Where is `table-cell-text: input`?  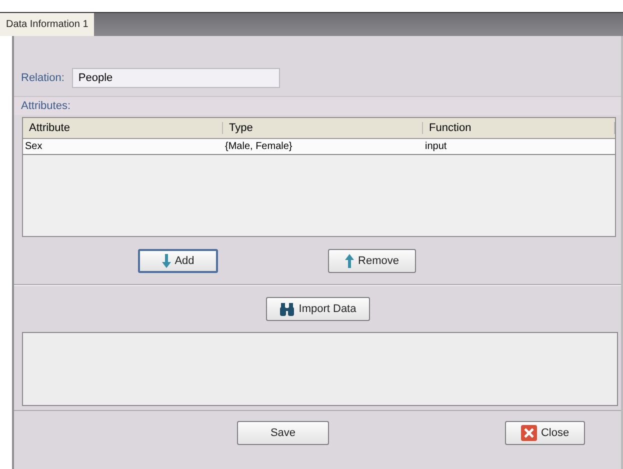 table-cell-text: input is located at coordinates (436, 146).